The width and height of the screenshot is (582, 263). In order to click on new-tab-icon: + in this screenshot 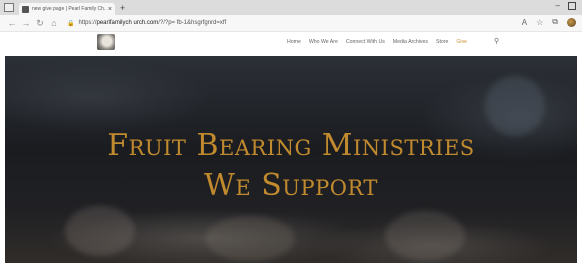, I will do `click(122, 8)`.